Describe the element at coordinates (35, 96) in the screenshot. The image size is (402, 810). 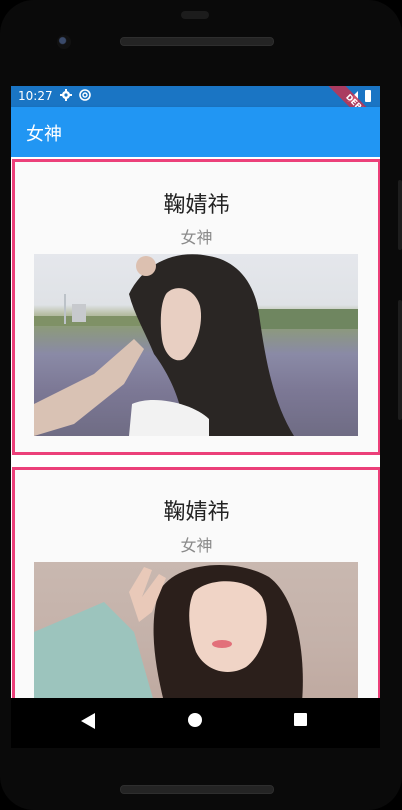
I see `status-time: 10:27` at that location.